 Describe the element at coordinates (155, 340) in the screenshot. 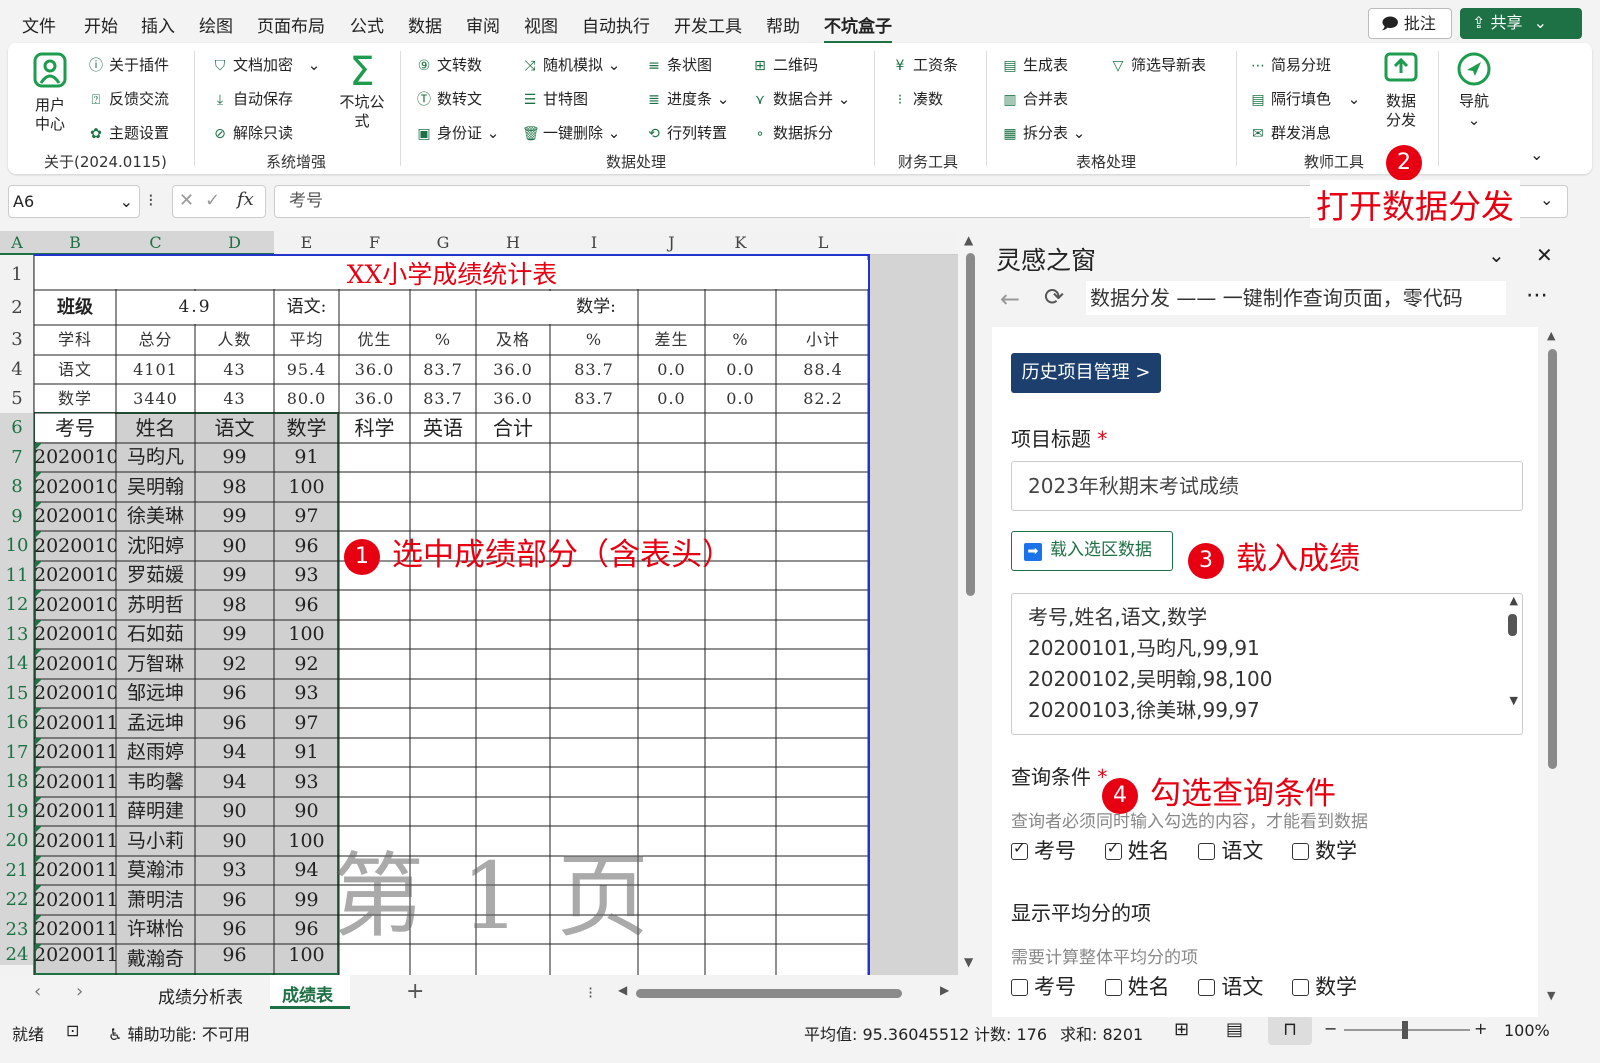

I see `r3-cell: 总分` at that location.